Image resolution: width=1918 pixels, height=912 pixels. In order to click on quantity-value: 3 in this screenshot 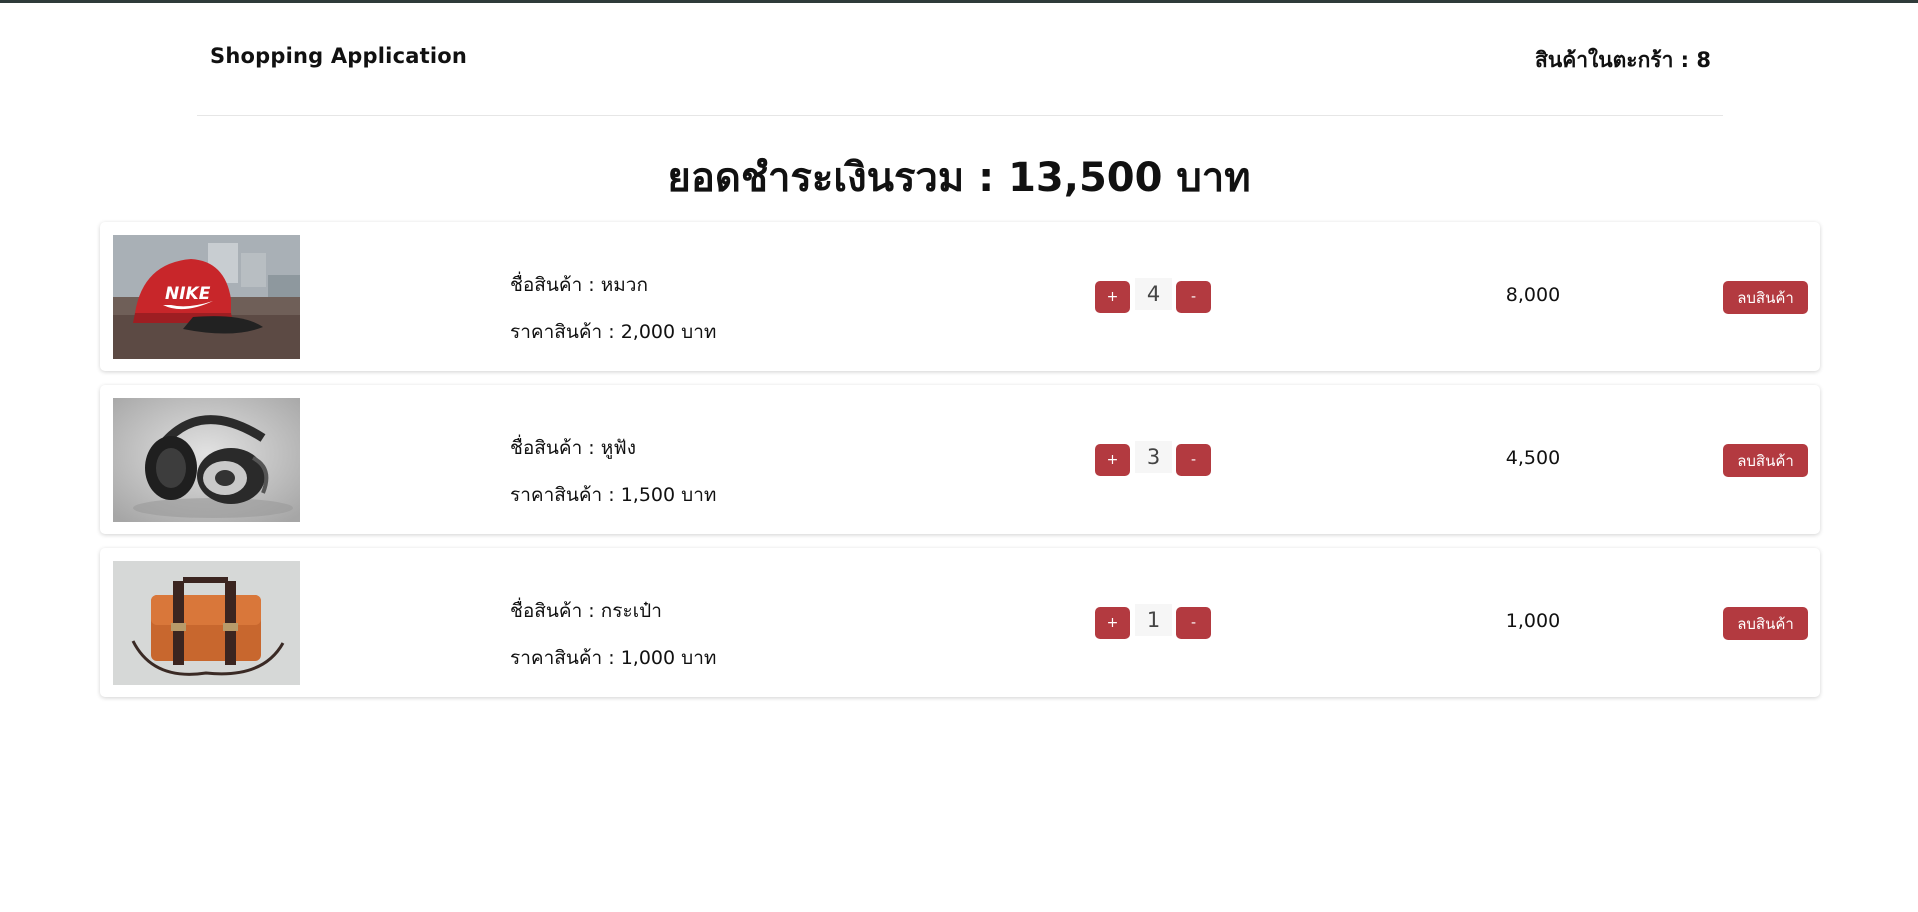, I will do `click(1153, 457)`.